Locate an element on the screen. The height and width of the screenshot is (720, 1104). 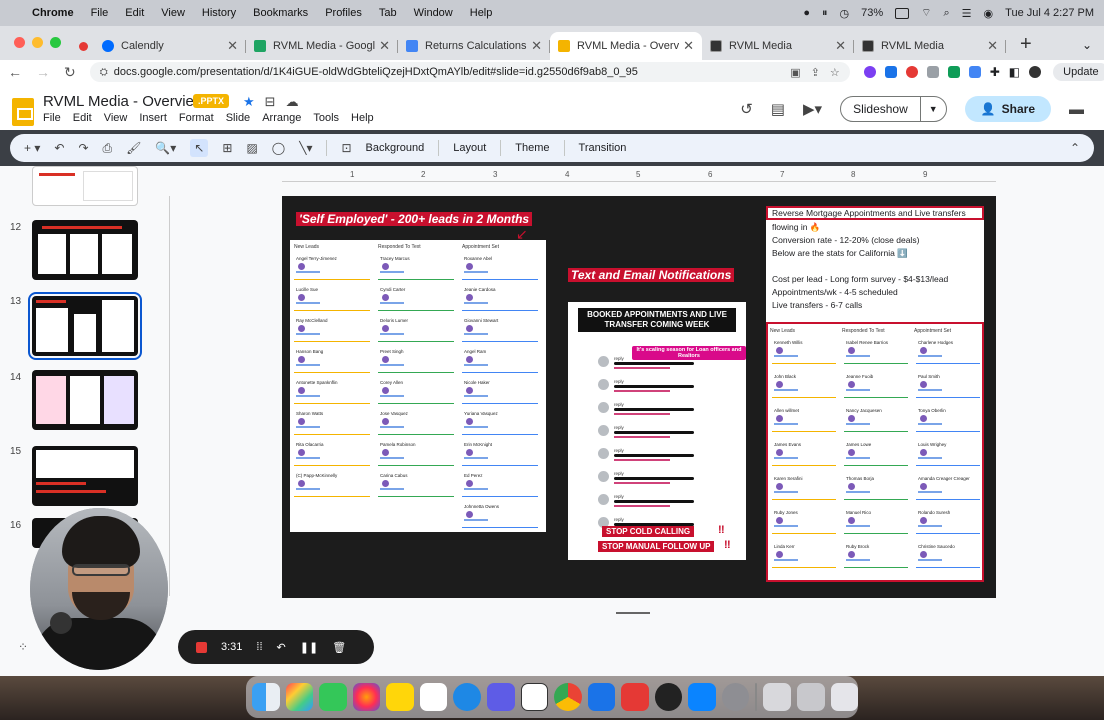
lead-card: Antonette Spanknflin is located at coordinates (332, 392).